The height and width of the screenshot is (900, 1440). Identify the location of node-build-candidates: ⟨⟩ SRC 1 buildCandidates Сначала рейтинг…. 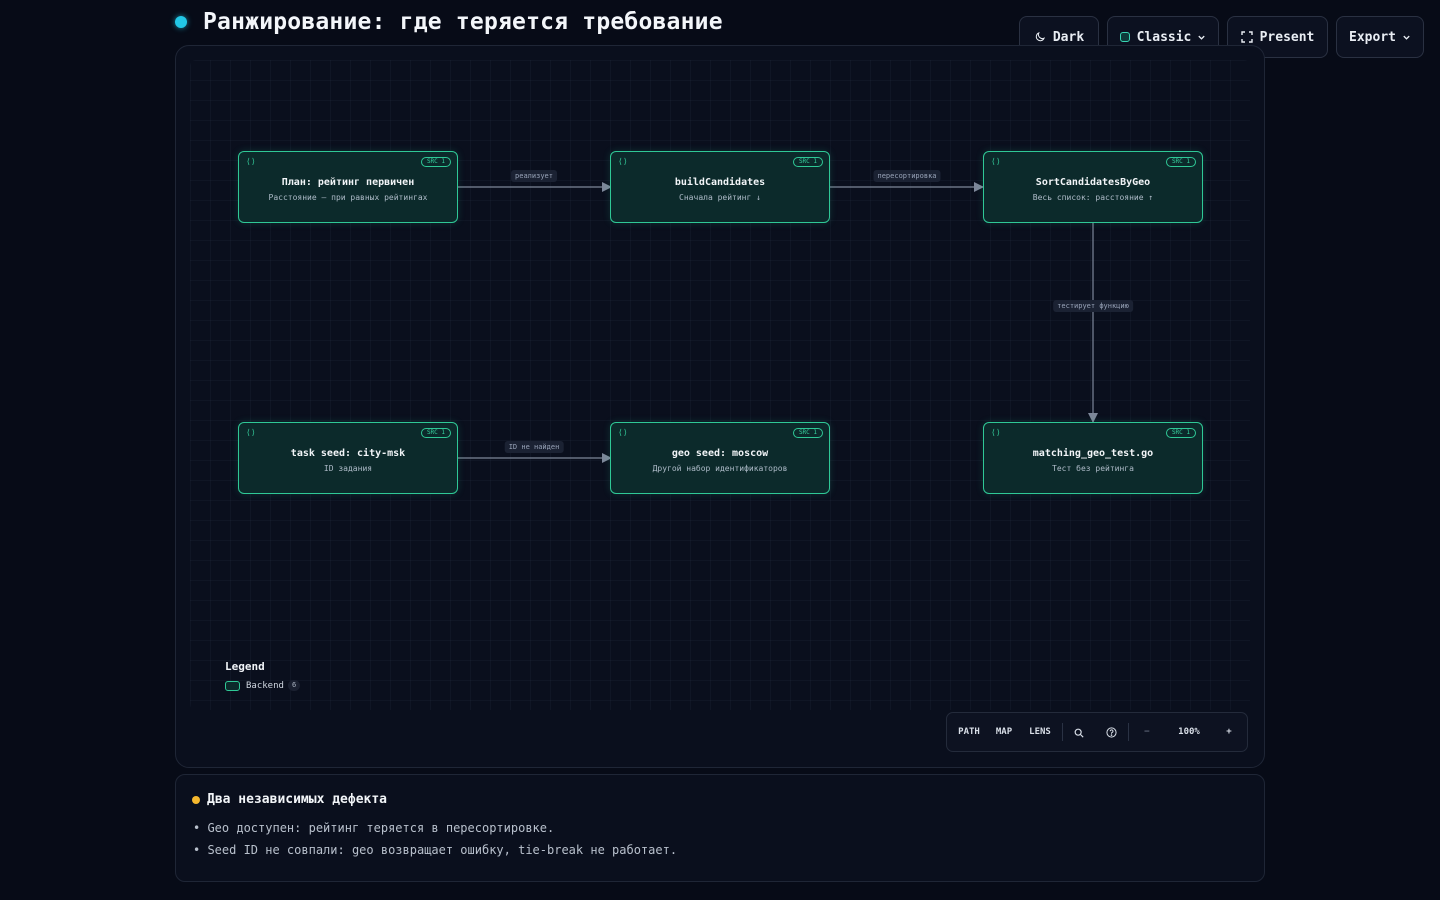
(720, 187).